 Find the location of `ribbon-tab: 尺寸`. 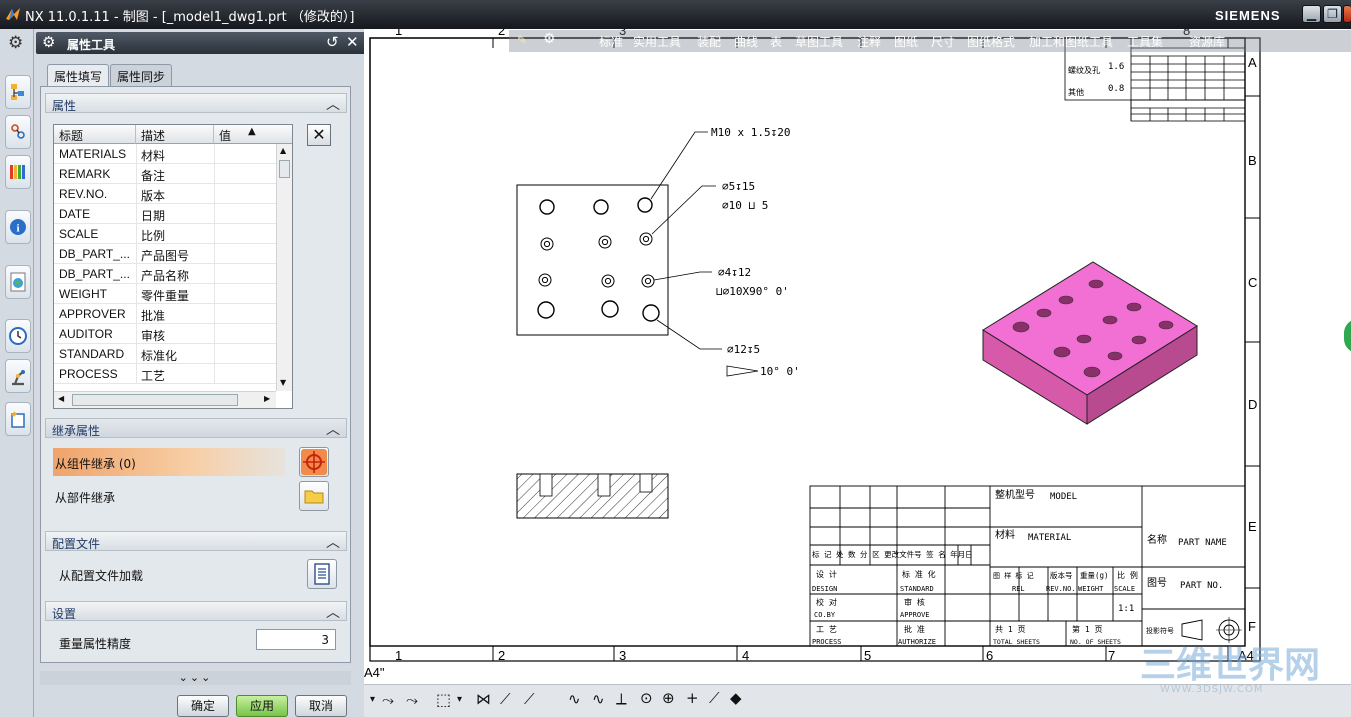

ribbon-tab: 尺寸 is located at coordinates (943, 41).